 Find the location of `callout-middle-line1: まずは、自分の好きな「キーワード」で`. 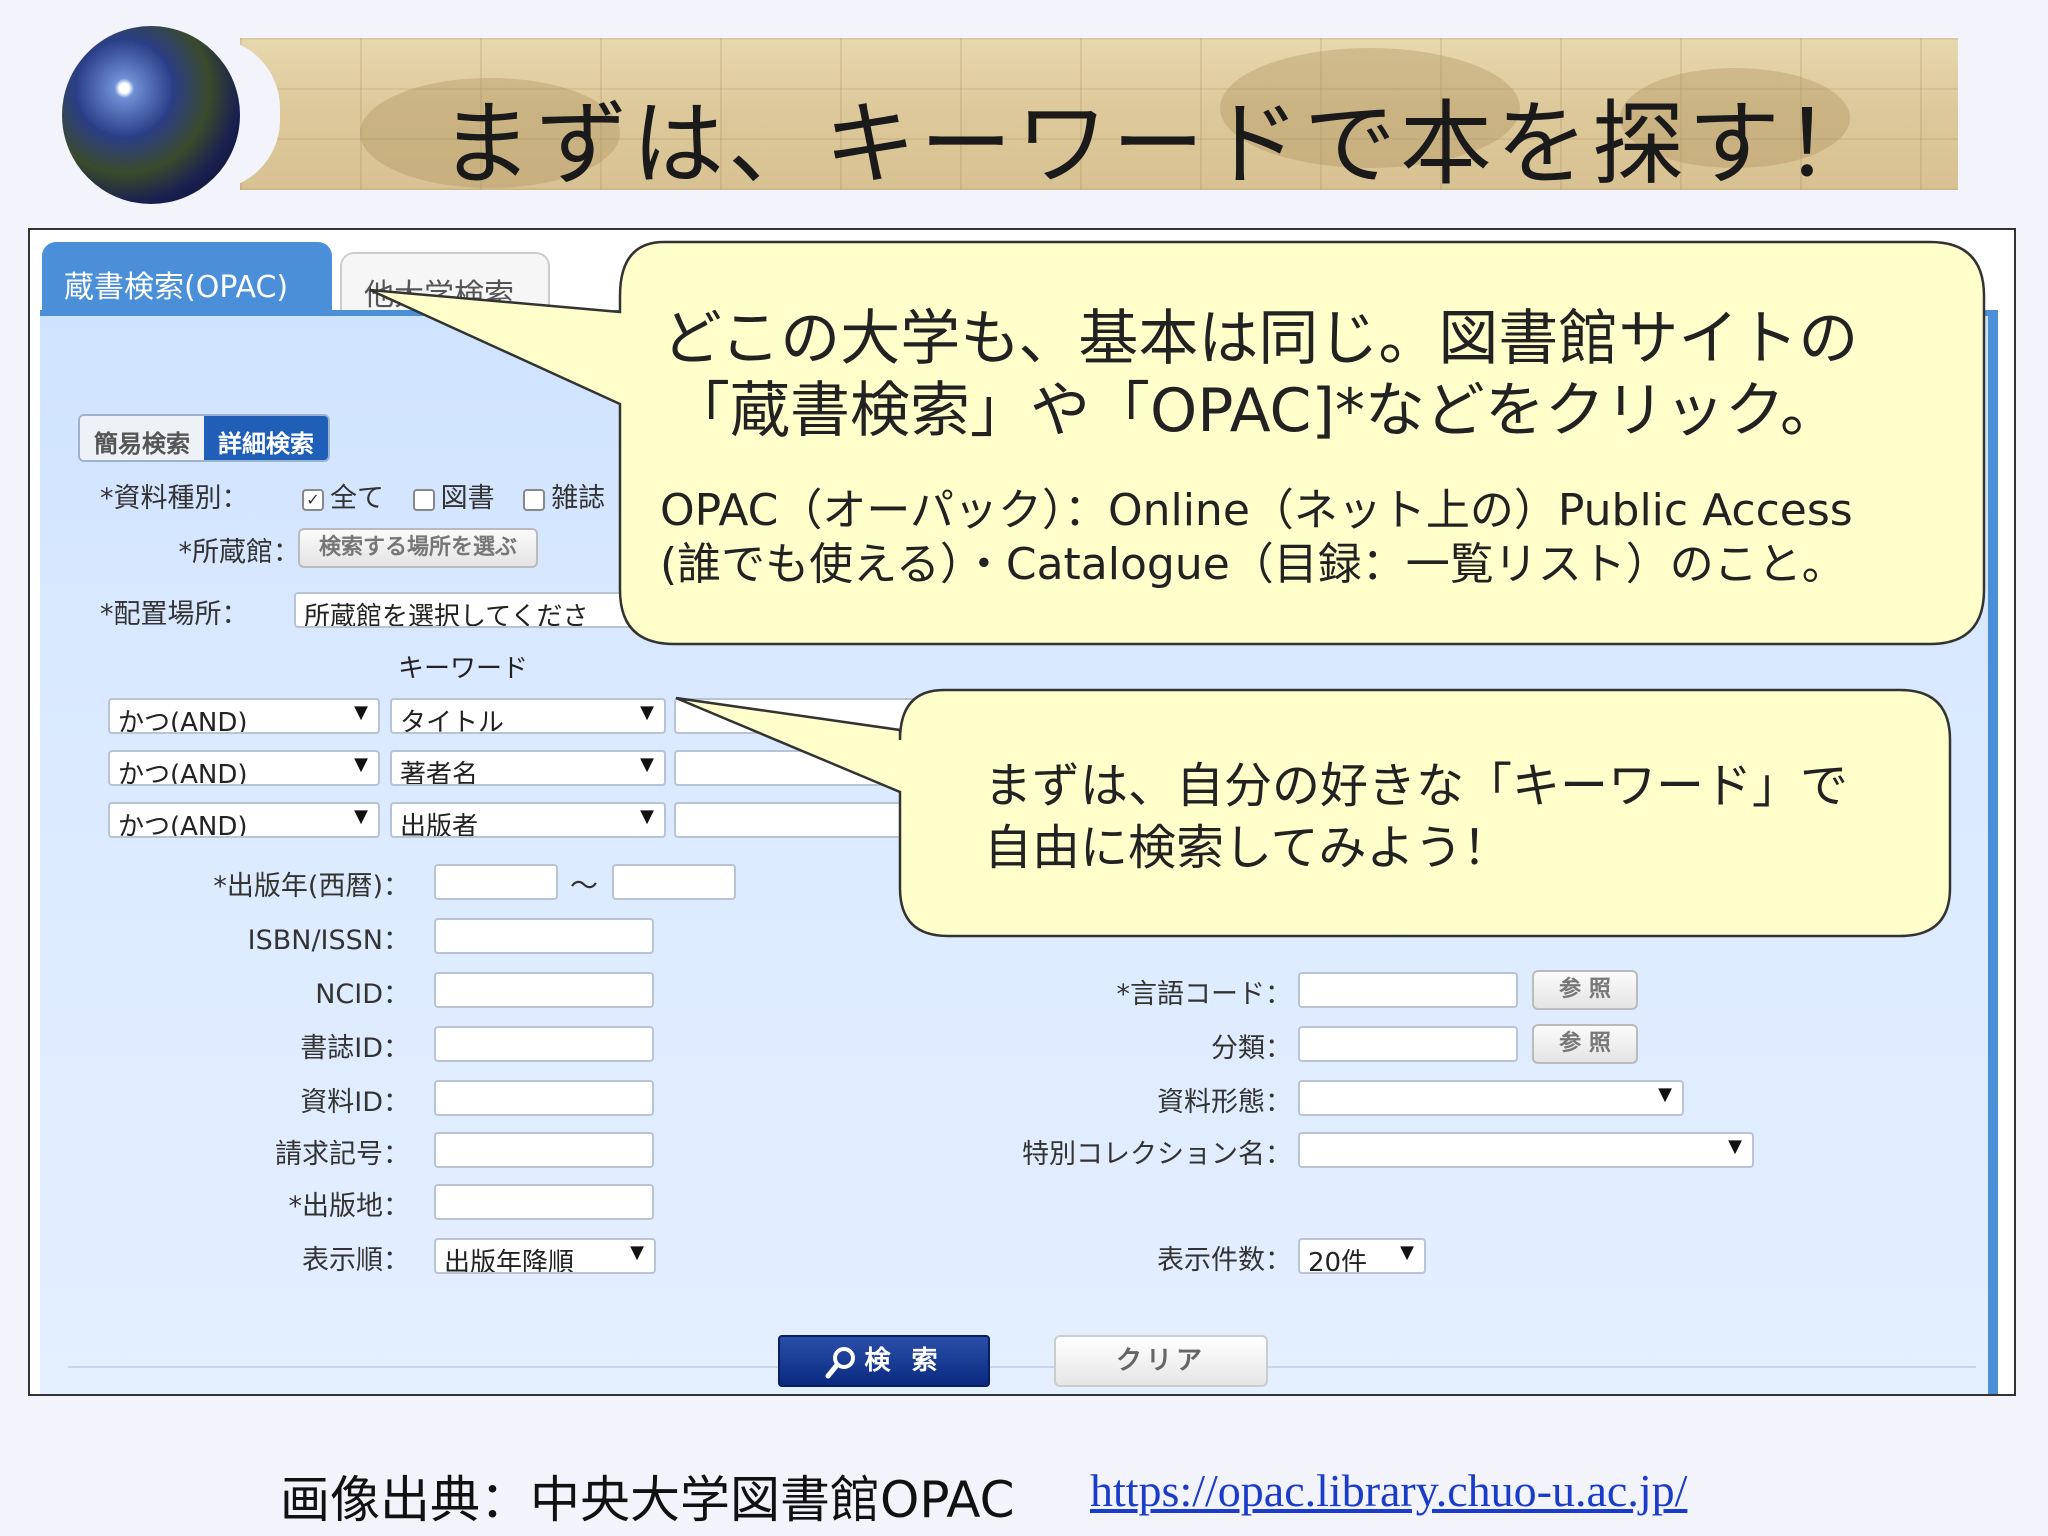

callout-middle-line1: まずは、自分の好きな「キーワード」で is located at coordinates (1416, 786).